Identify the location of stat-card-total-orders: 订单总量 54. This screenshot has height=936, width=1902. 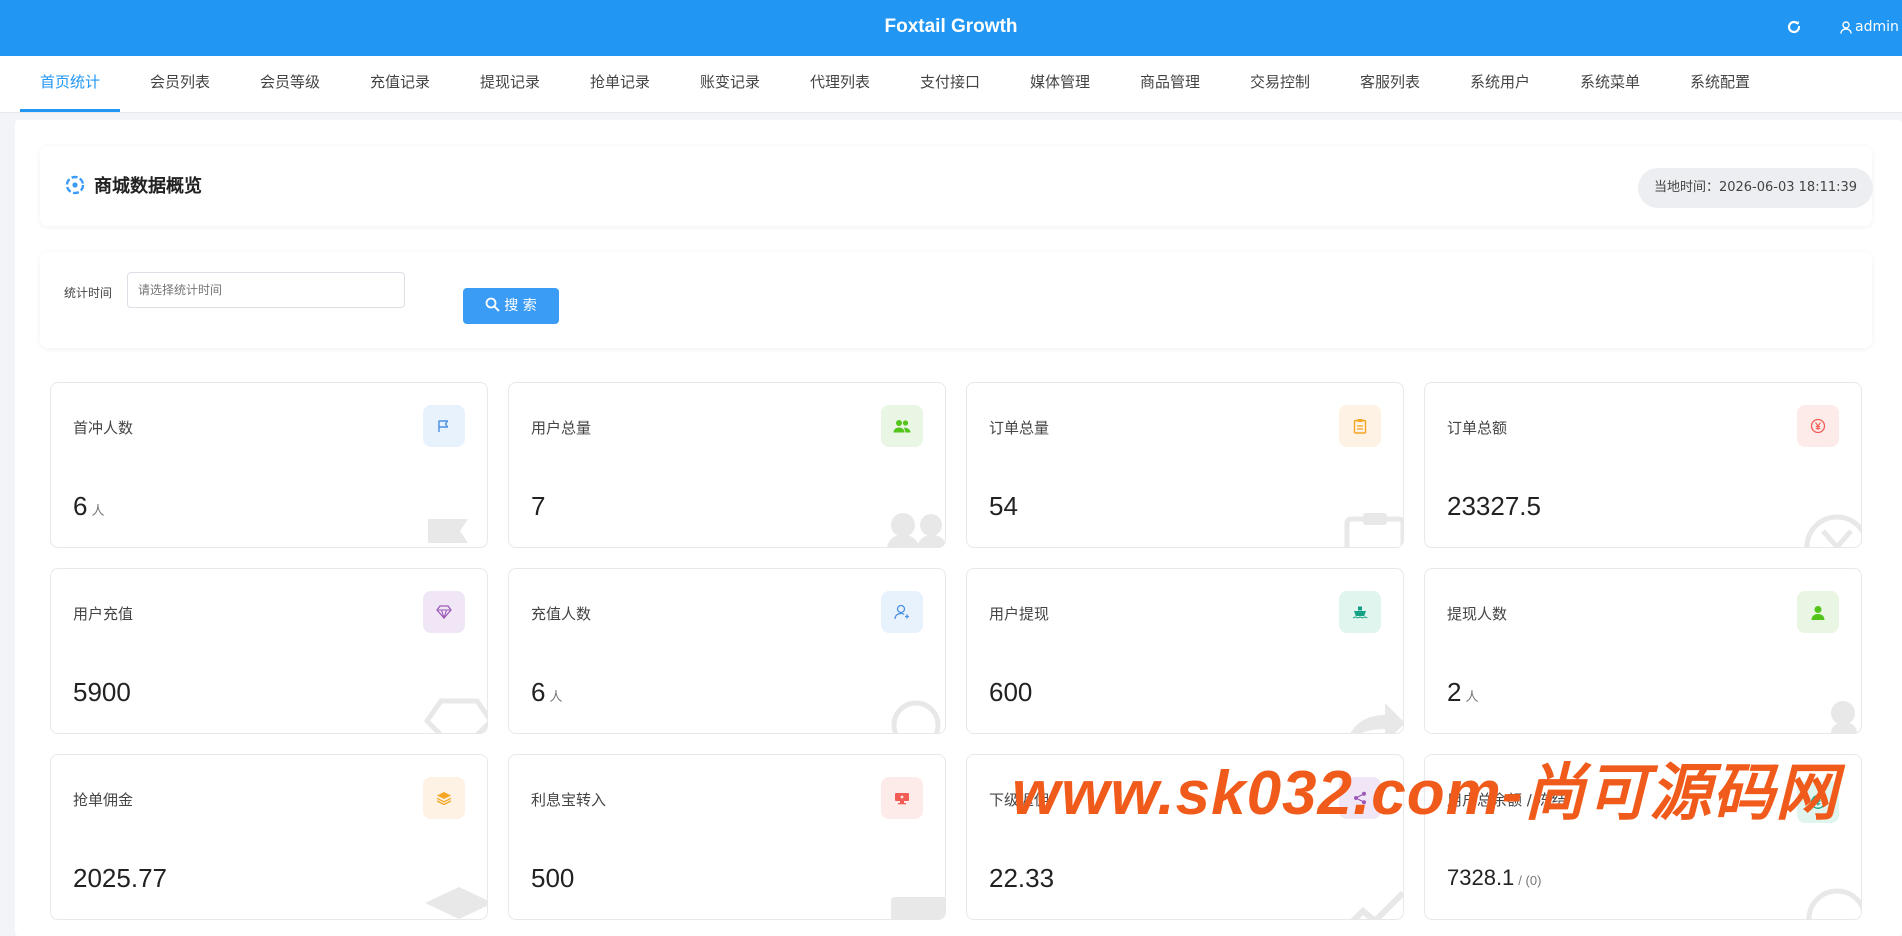
(1185, 465).